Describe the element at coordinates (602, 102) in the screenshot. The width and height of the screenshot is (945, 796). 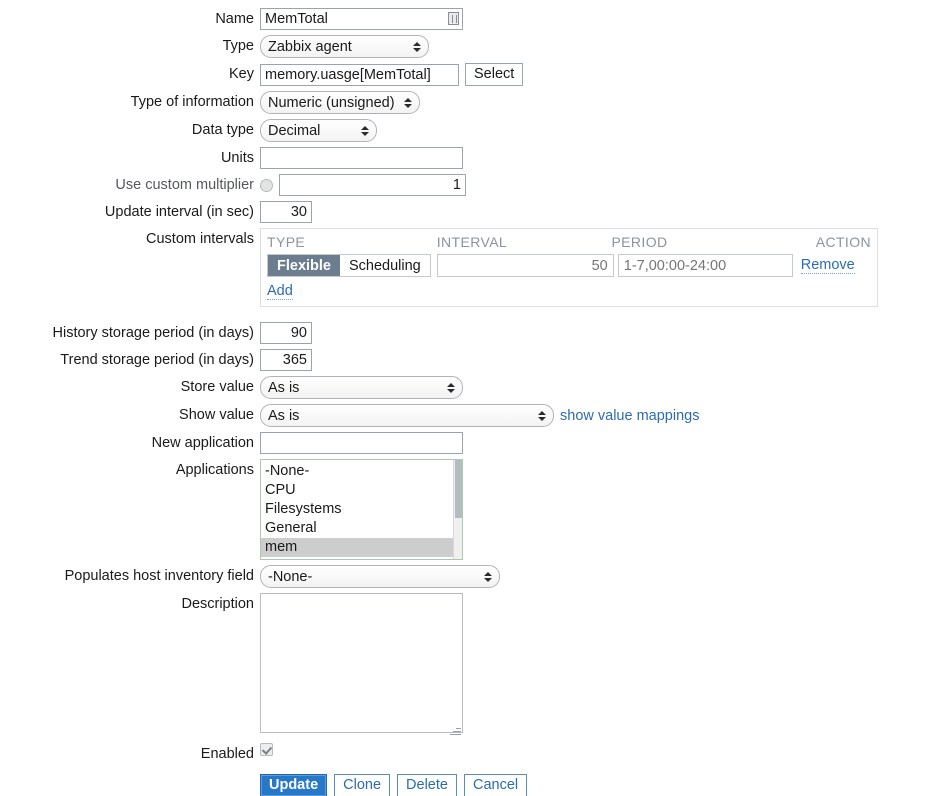
I see `field-type-of-information: Numeric (unsigned)` at that location.